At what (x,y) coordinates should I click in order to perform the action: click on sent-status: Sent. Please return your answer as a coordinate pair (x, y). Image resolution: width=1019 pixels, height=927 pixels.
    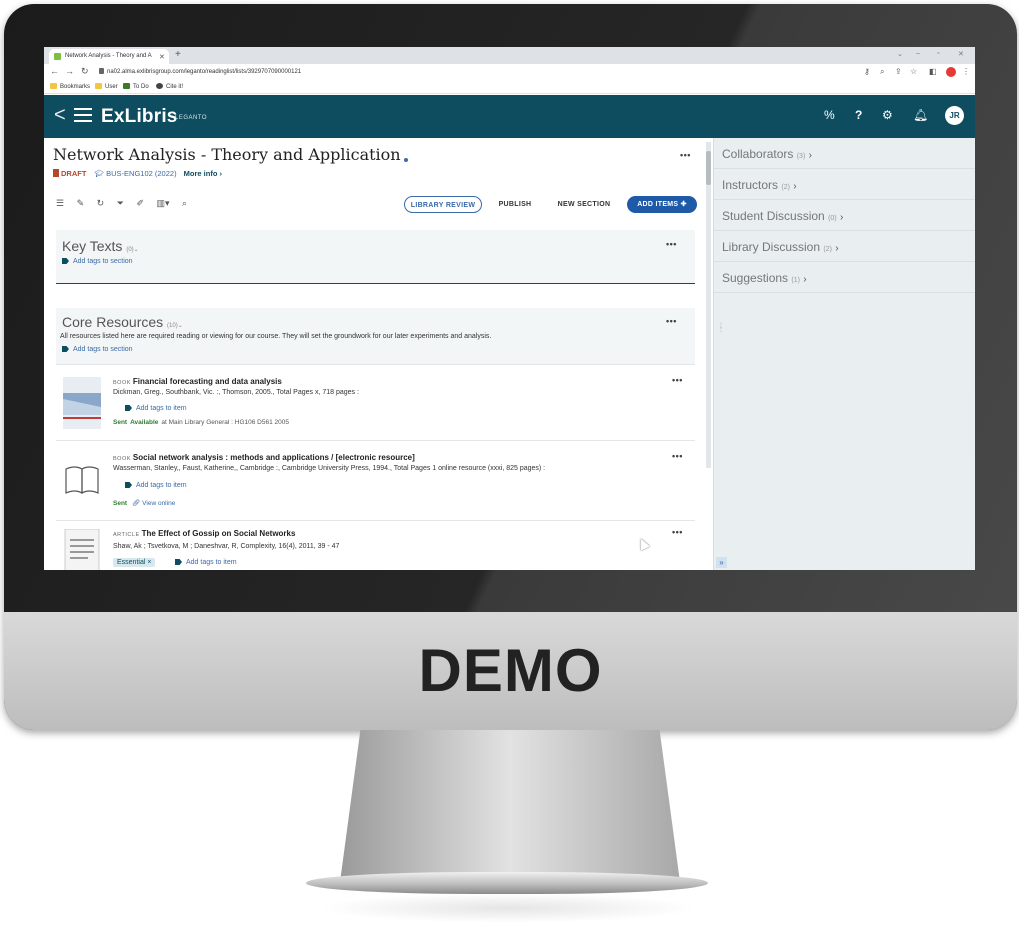
    Looking at the image, I should click on (120, 422).